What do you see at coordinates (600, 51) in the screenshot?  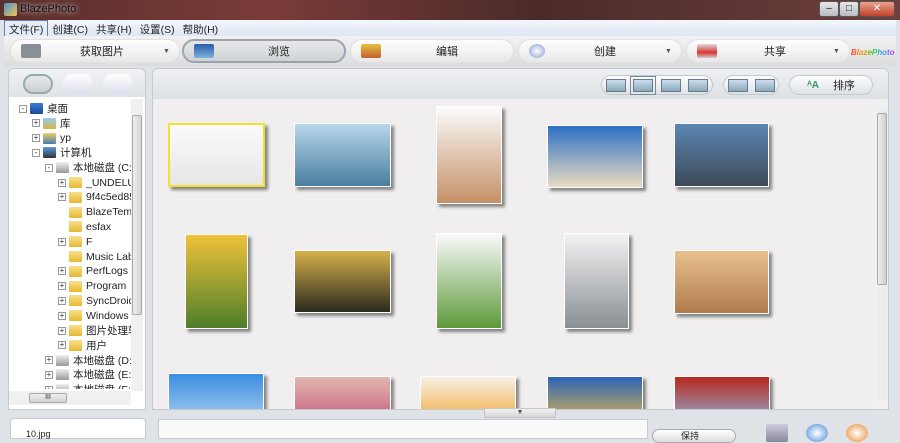 I see `create-button: 创建 ▼` at bounding box center [600, 51].